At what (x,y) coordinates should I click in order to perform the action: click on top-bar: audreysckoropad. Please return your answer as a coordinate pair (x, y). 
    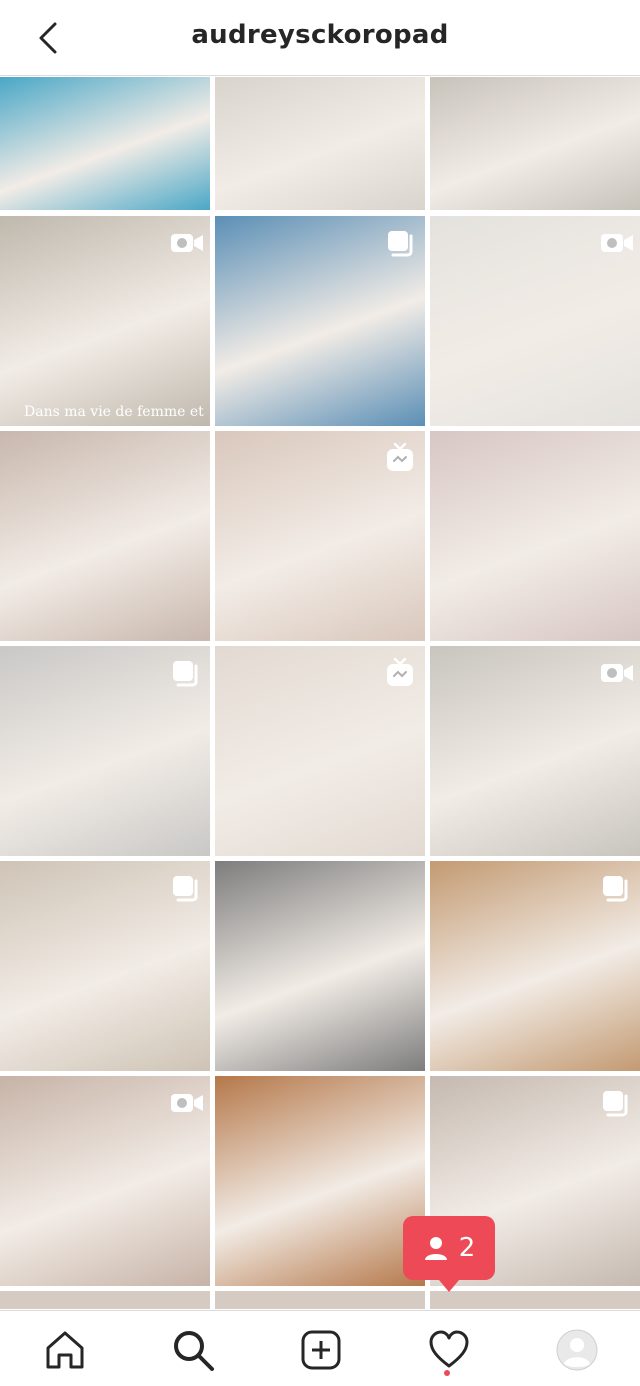
    Looking at the image, I should click on (320, 38).